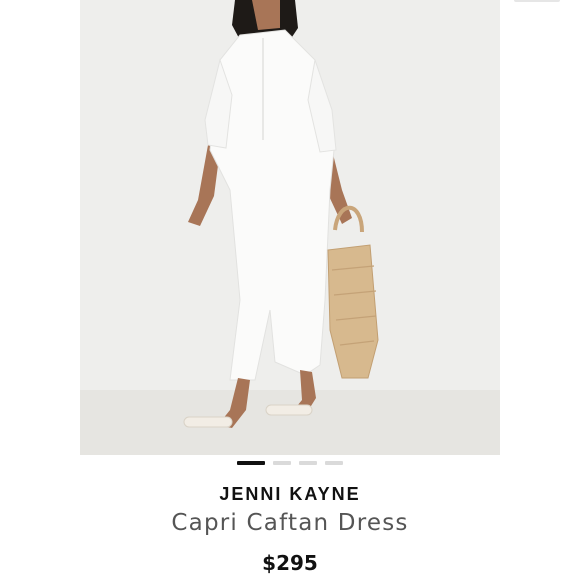 Image resolution: width=580 pixels, height=580 pixels. What do you see at coordinates (290, 523) in the screenshot?
I see `product-title: Capri Caftan Dress` at bounding box center [290, 523].